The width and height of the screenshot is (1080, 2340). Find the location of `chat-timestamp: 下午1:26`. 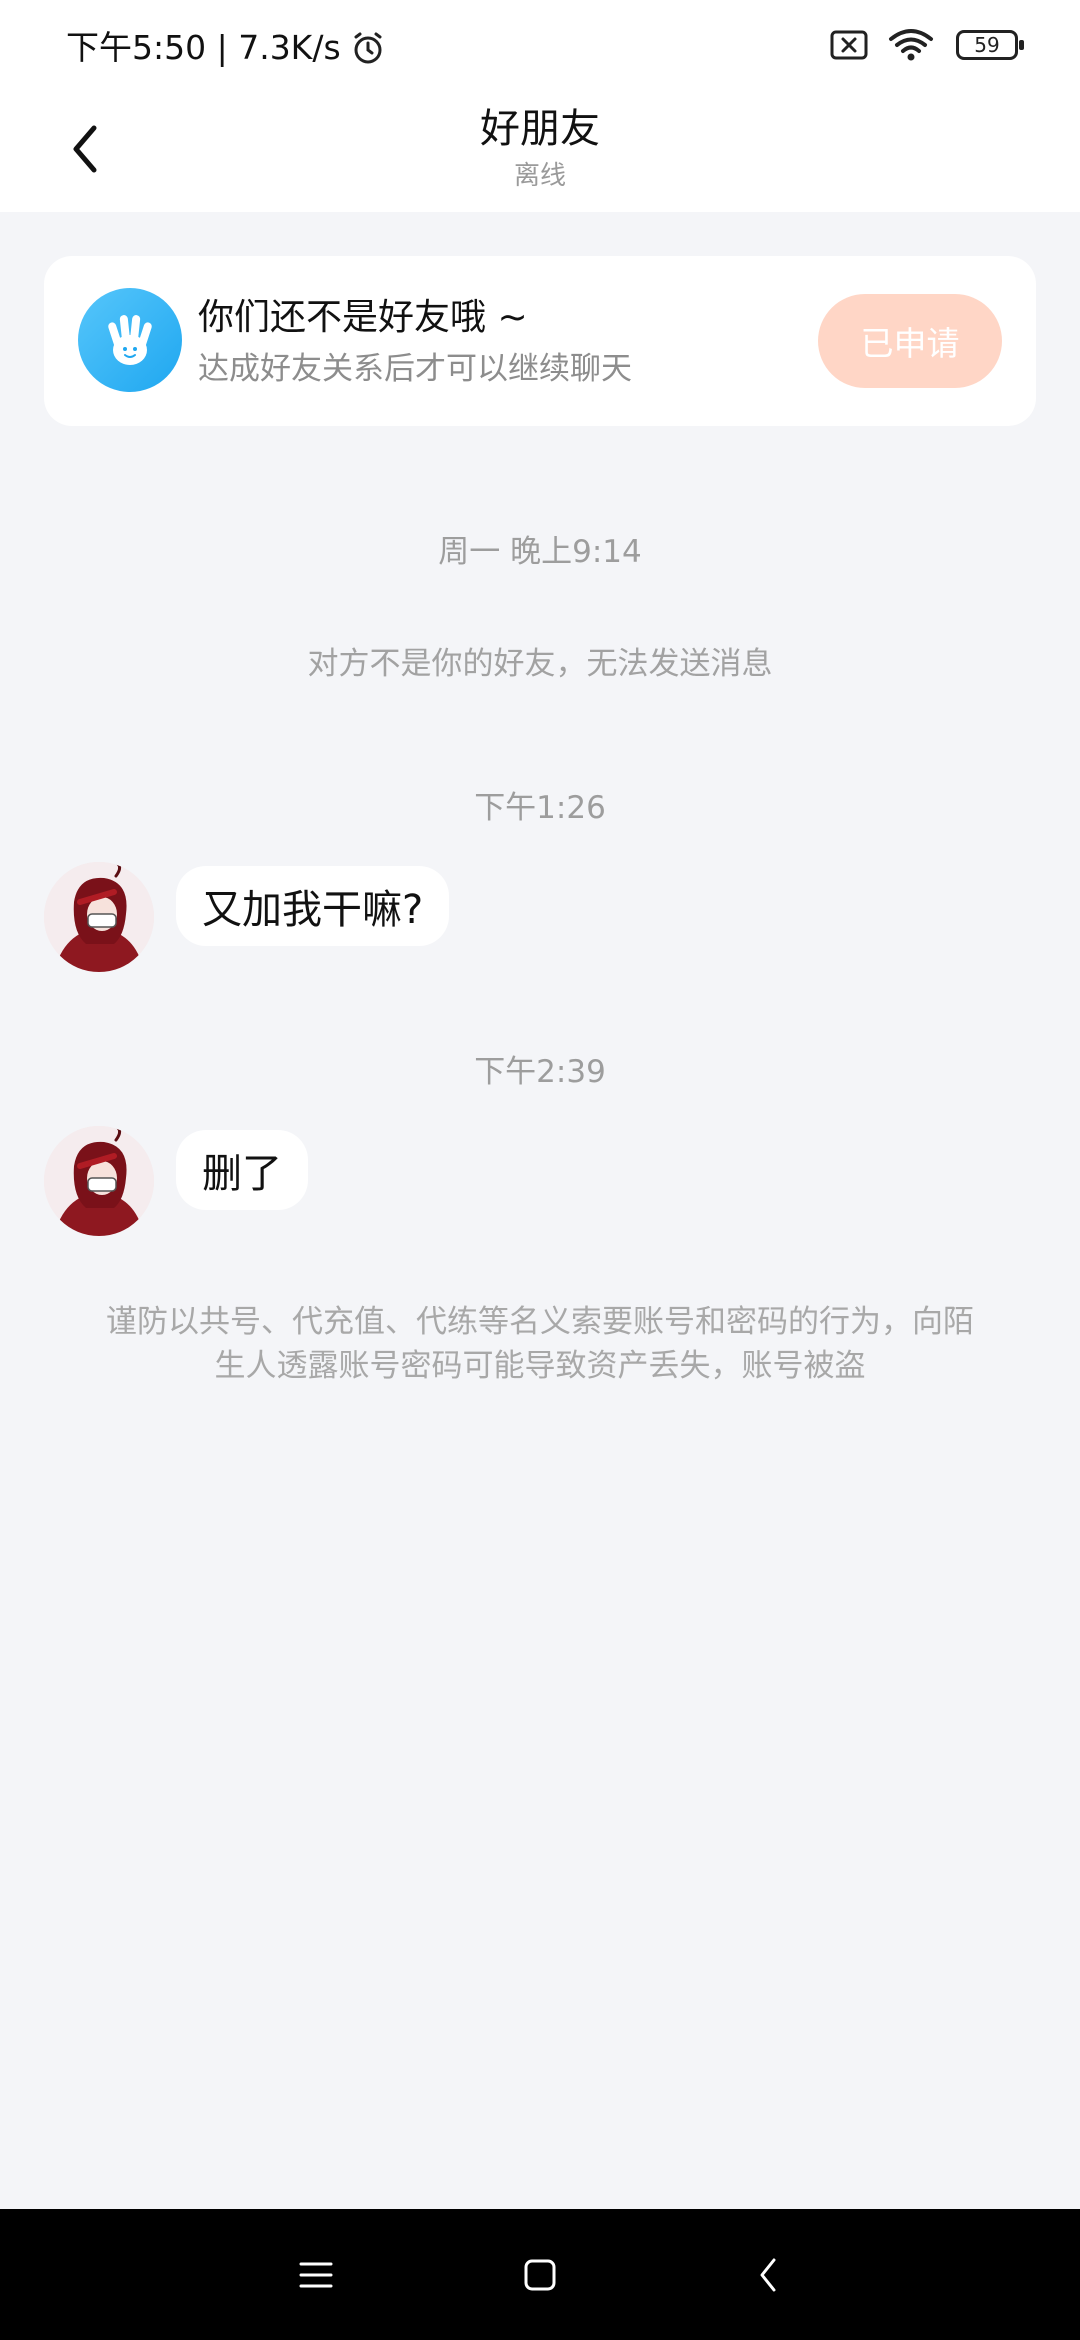

chat-timestamp: 下午1:26 is located at coordinates (540, 808).